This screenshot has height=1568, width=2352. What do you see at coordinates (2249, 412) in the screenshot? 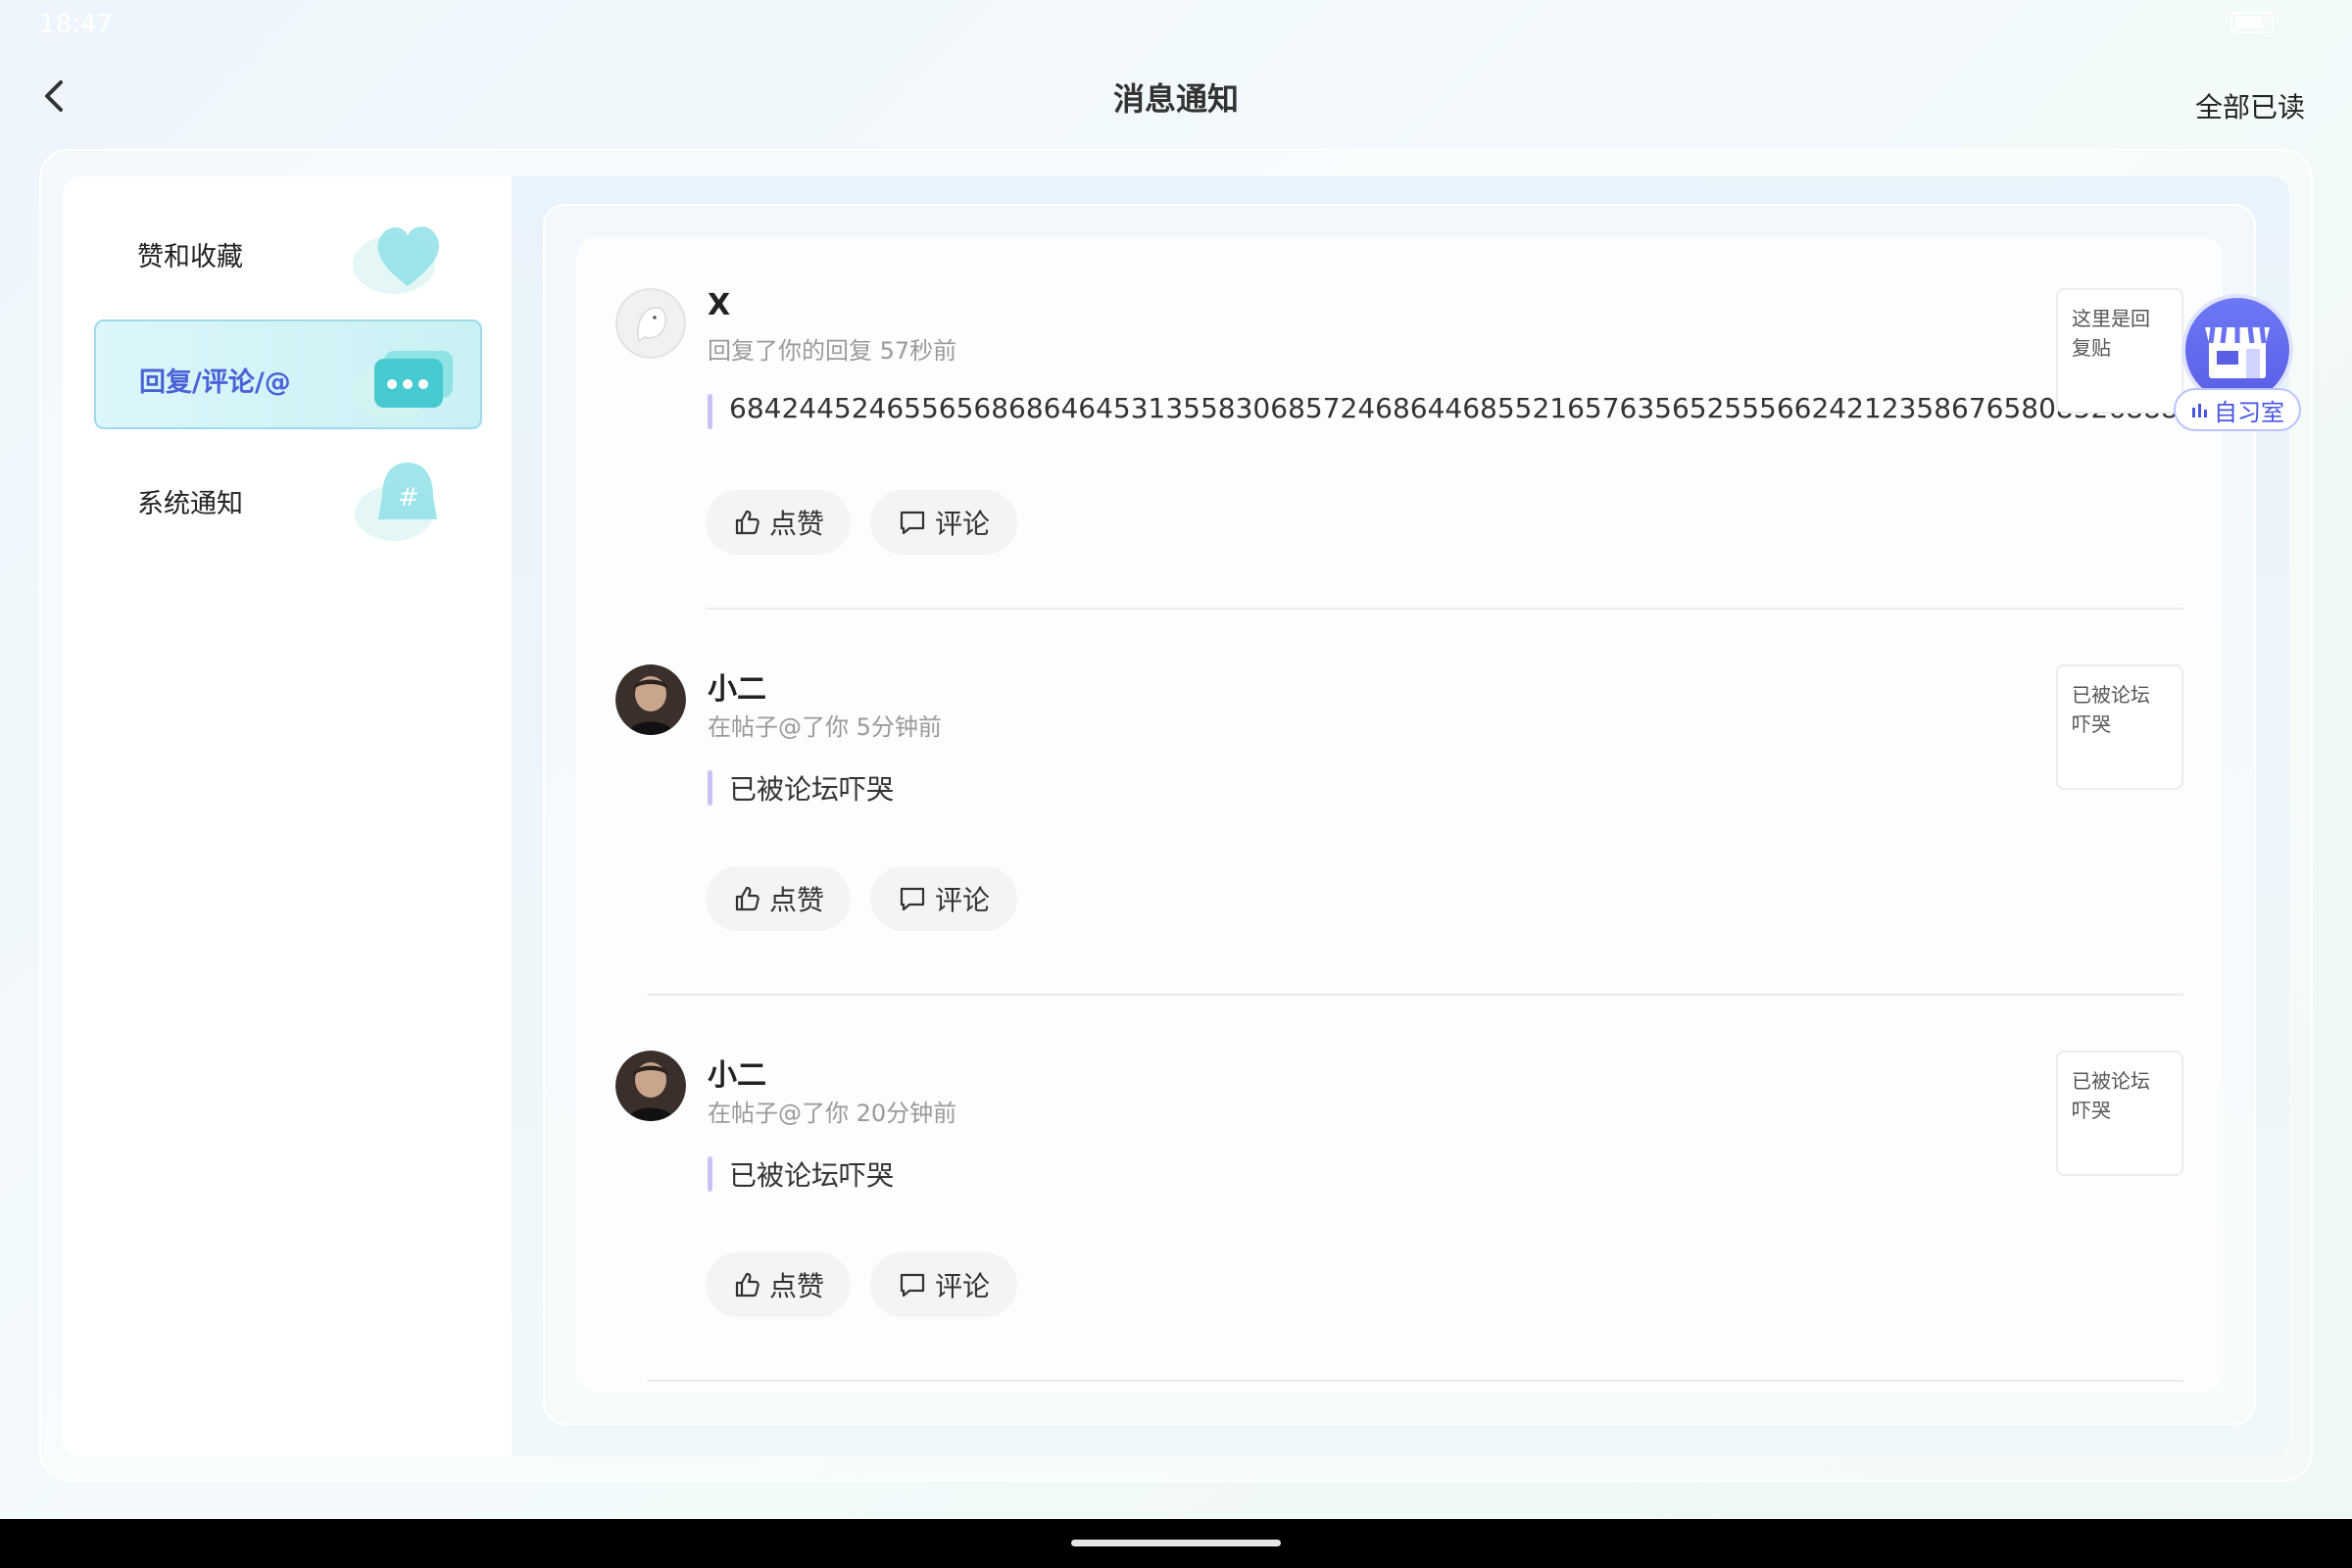
I see `study-room-text: 自习室` at bounding box center [2249, 412].